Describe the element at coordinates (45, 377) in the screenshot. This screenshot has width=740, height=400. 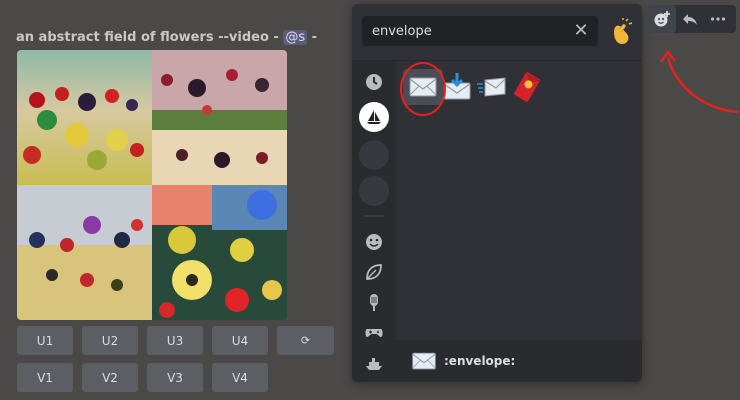
I see `v1-button: V1` at that location.